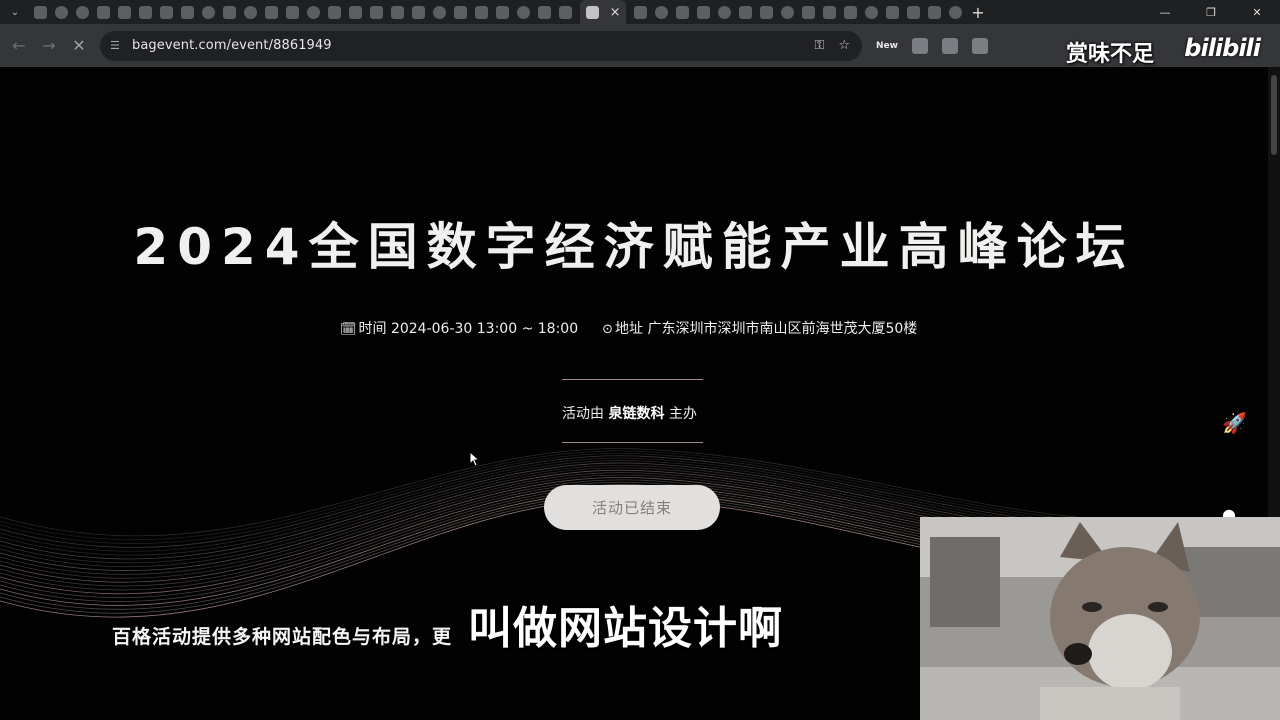 The image size is (1280, 720). What do you see at coordinates (1109, 54) in the screenshot?
I see `video-slogan-overlay: 赏味不足` at bounding box center [1109, 54].